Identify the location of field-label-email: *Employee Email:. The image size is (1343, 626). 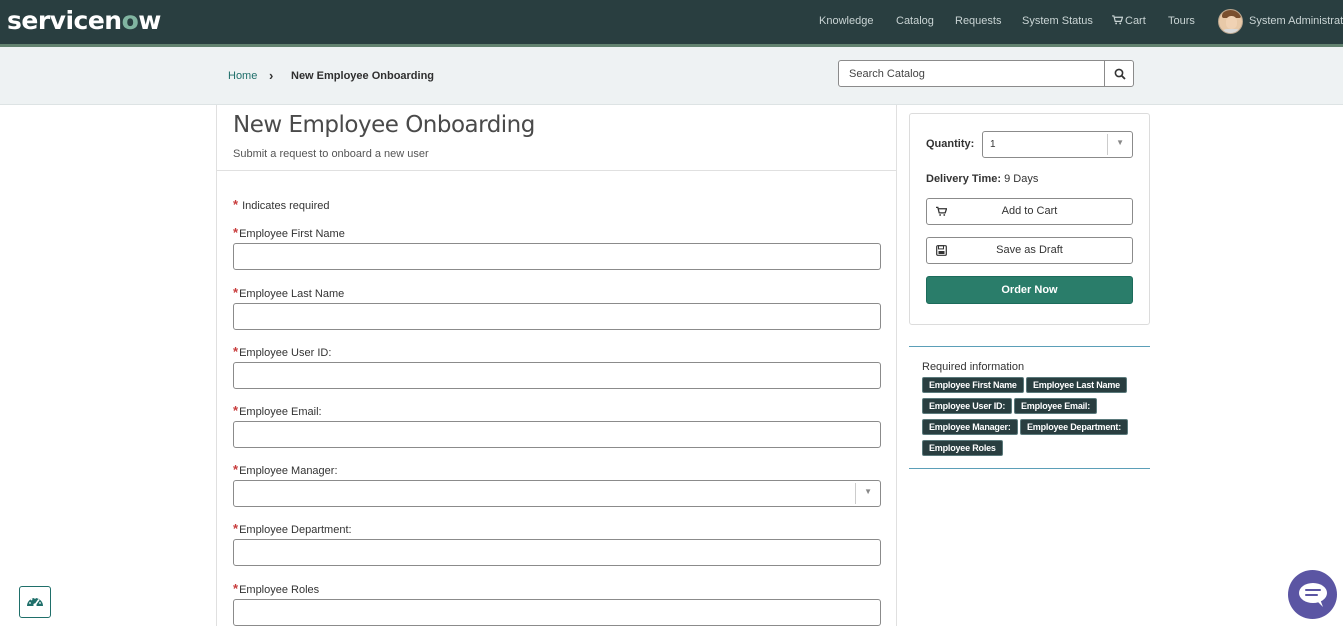
(277, 410).